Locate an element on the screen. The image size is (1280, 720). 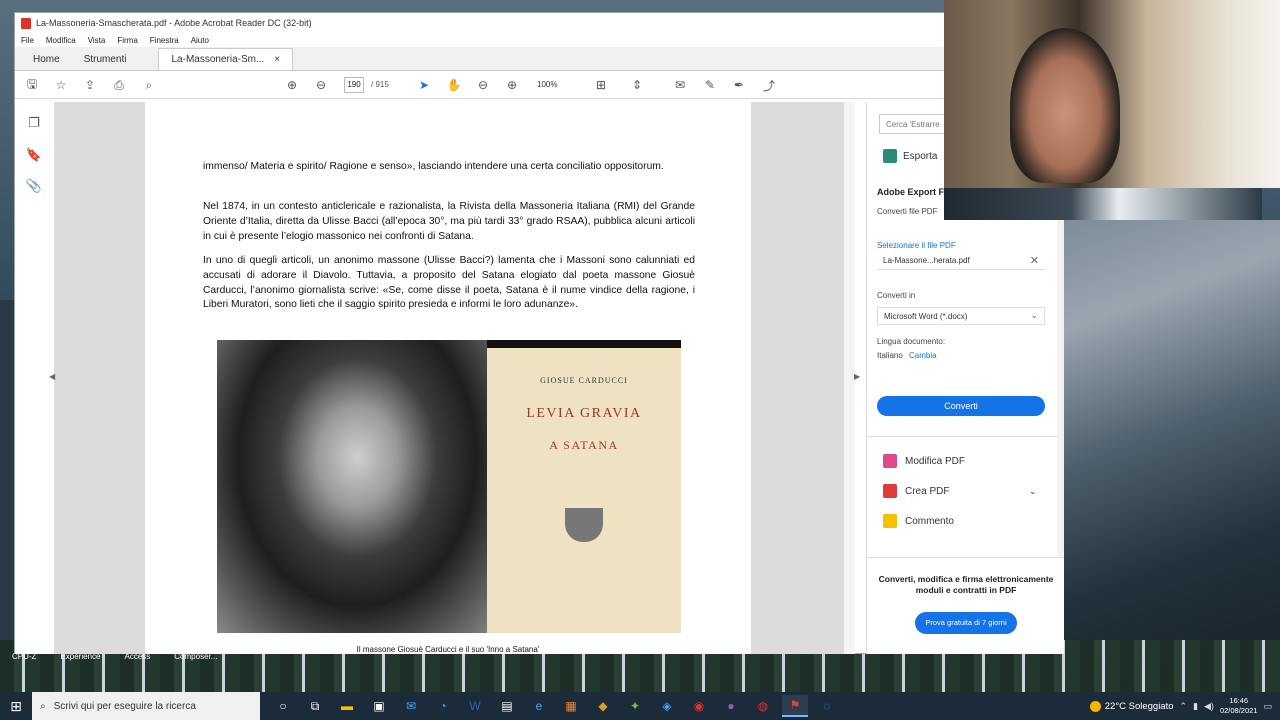
tool-crea-pdf: Crea PDF is located at coordinates (916, 491).